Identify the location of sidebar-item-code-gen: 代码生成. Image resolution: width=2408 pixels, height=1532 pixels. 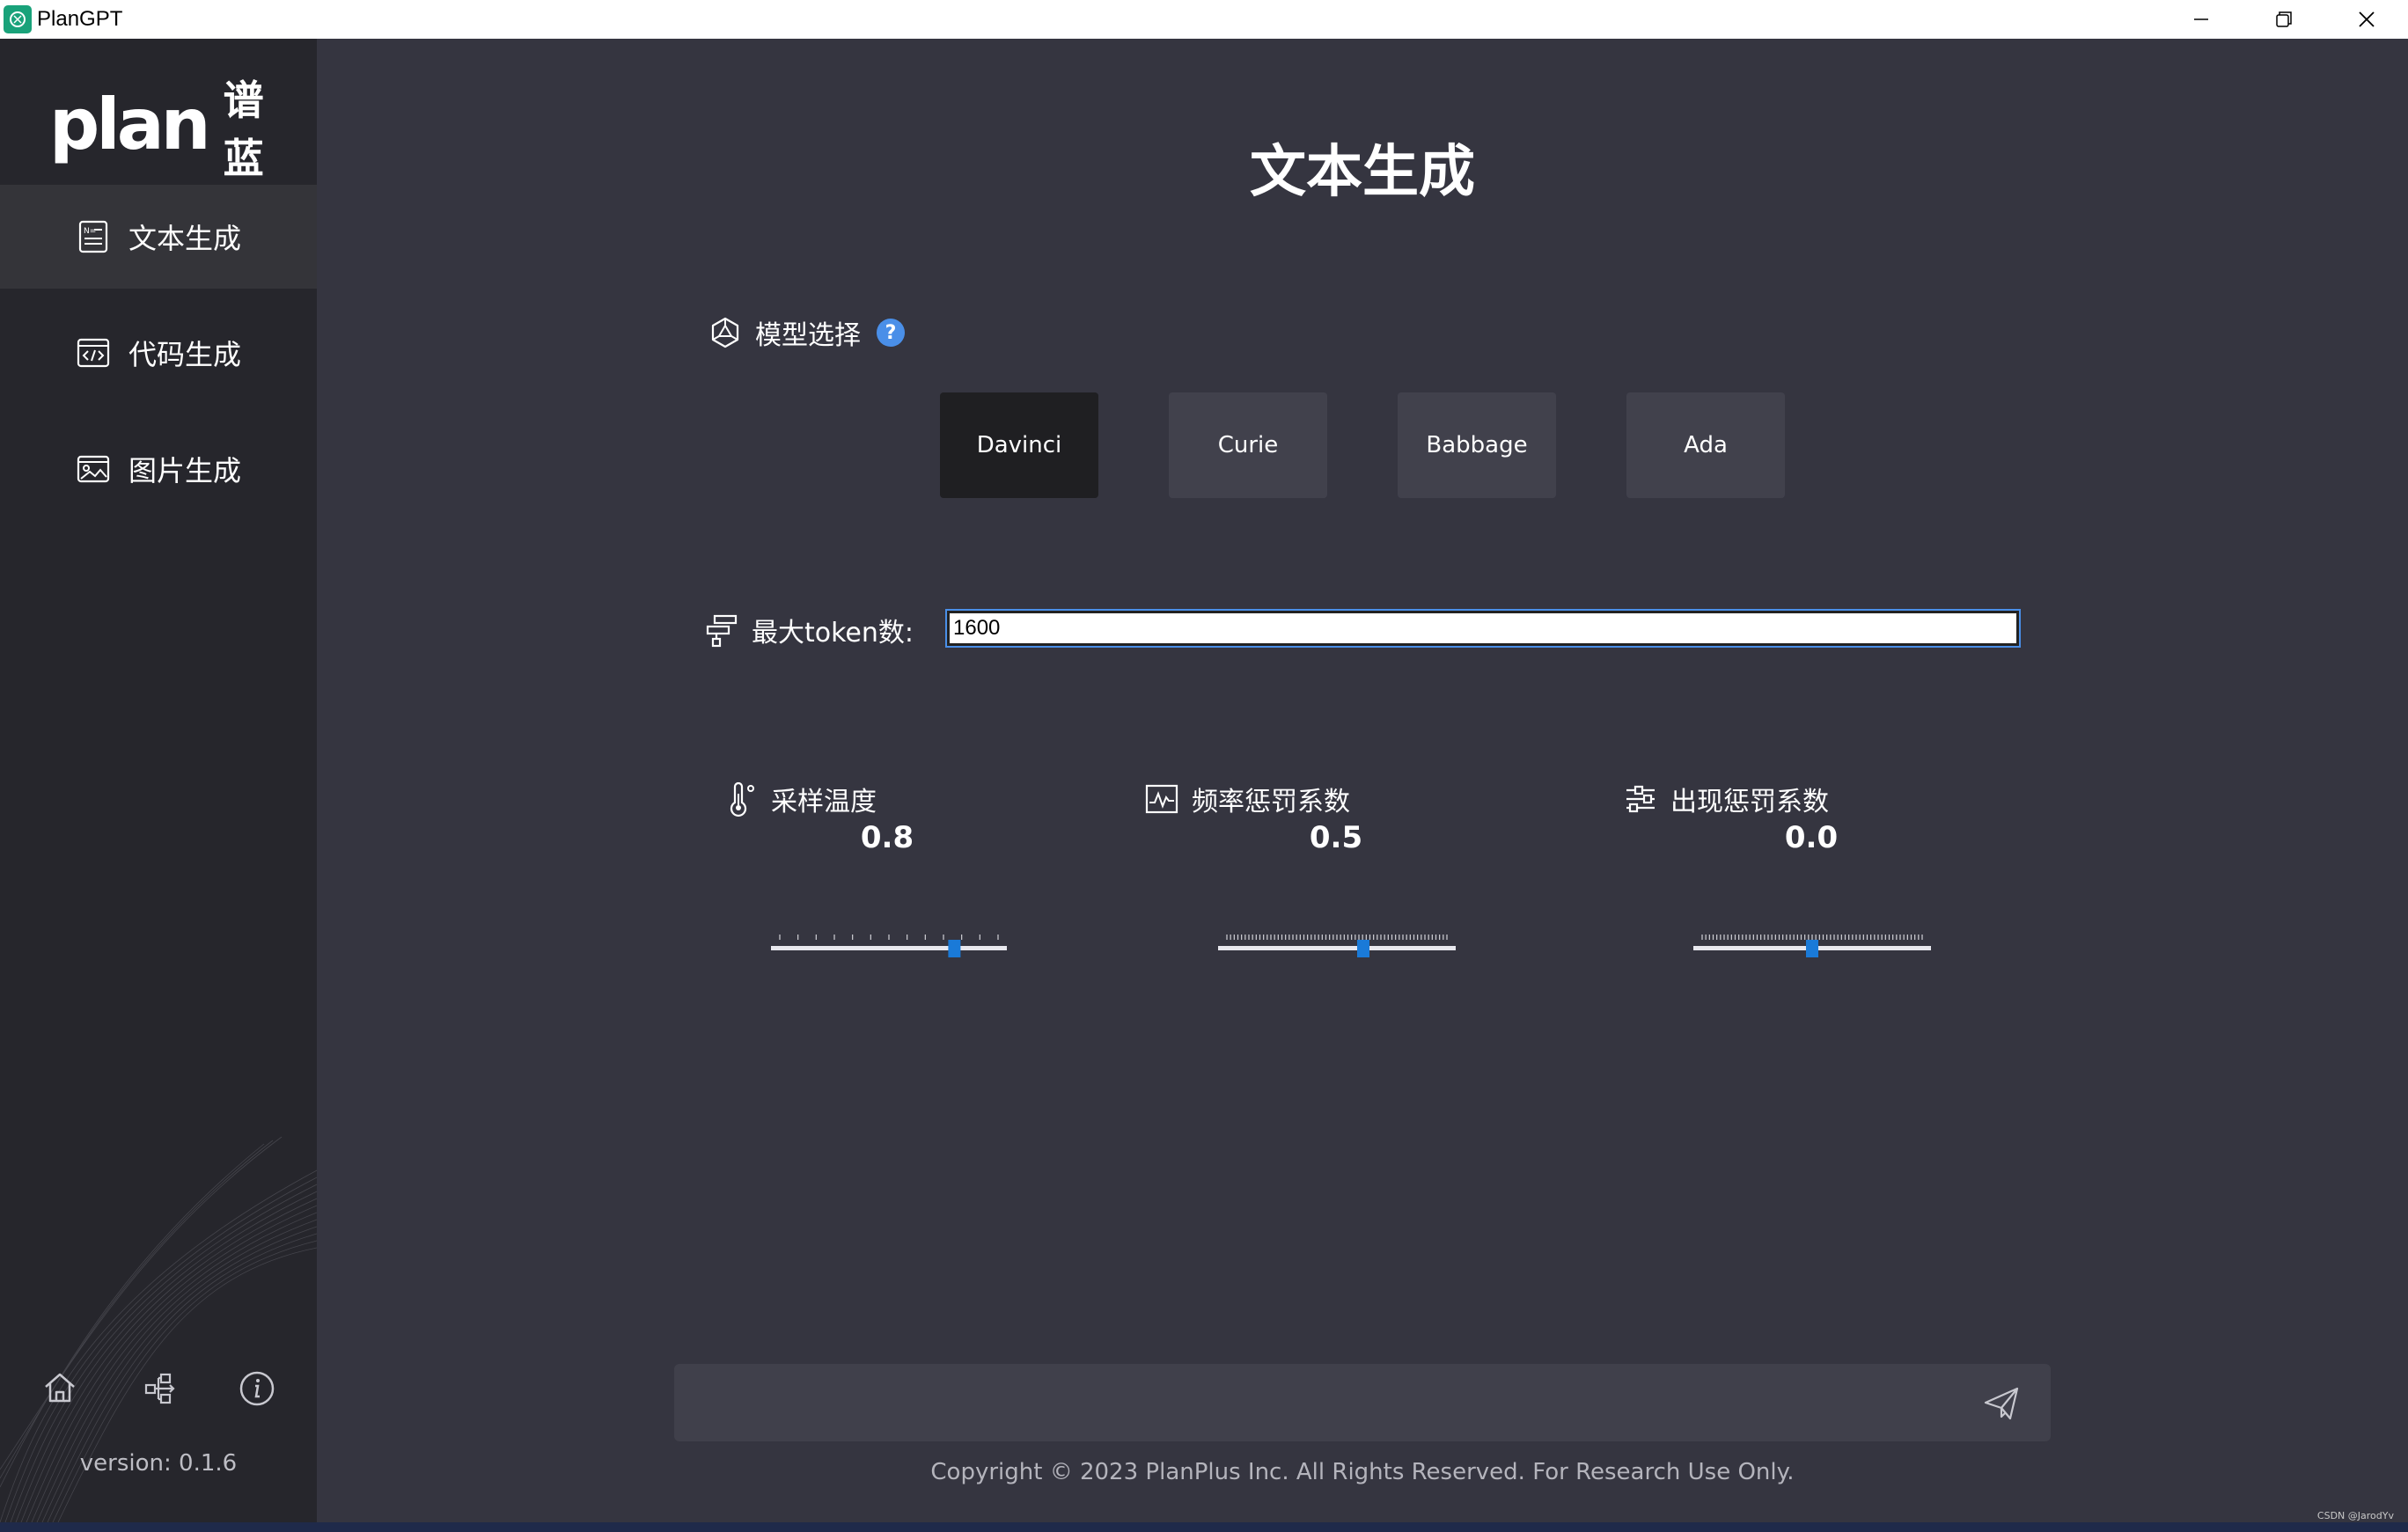
(158, 353).